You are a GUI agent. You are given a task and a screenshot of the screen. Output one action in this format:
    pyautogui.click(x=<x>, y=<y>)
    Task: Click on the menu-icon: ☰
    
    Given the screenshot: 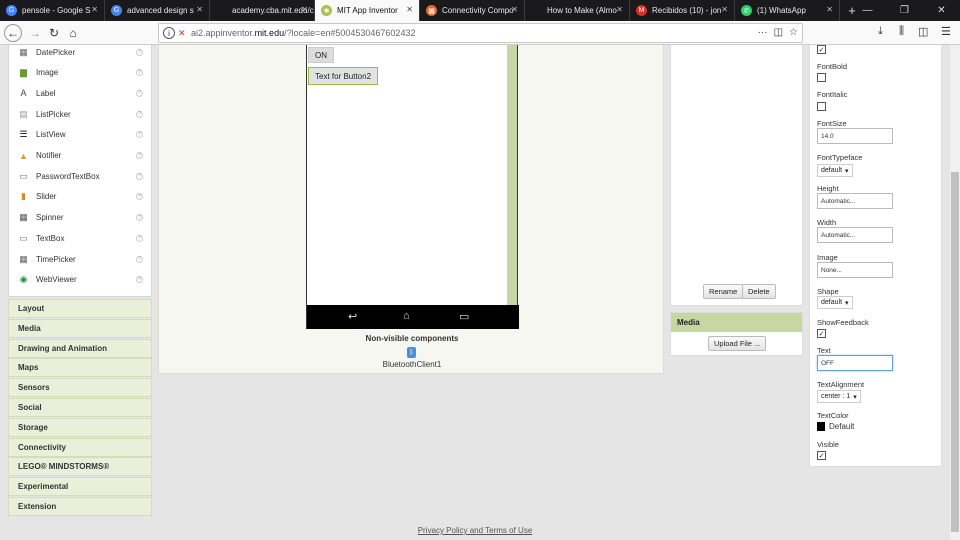 What is the action you would take?
    pyautogui.click(x=946, y=31)
    